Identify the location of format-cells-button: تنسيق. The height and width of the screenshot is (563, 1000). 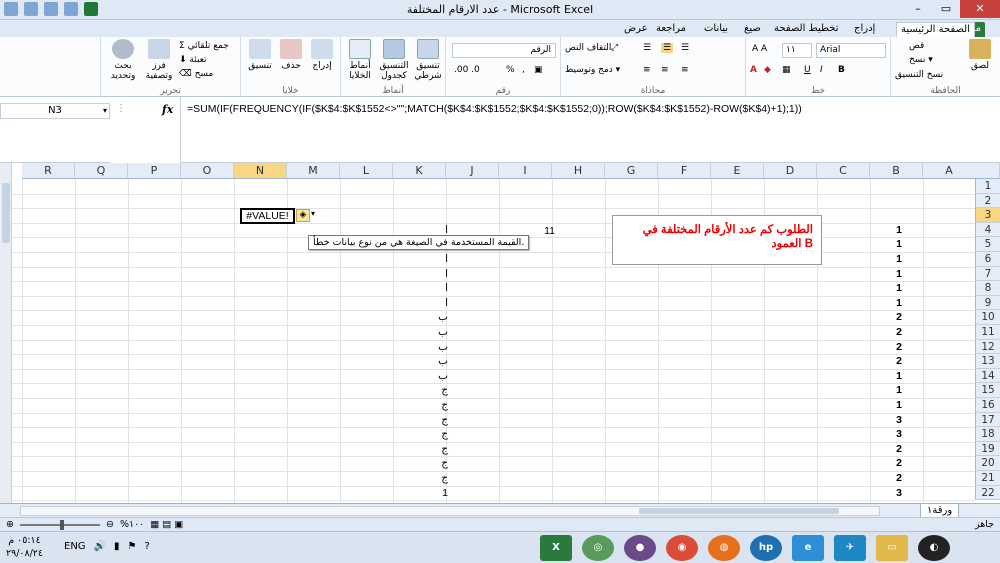
(260, 55).